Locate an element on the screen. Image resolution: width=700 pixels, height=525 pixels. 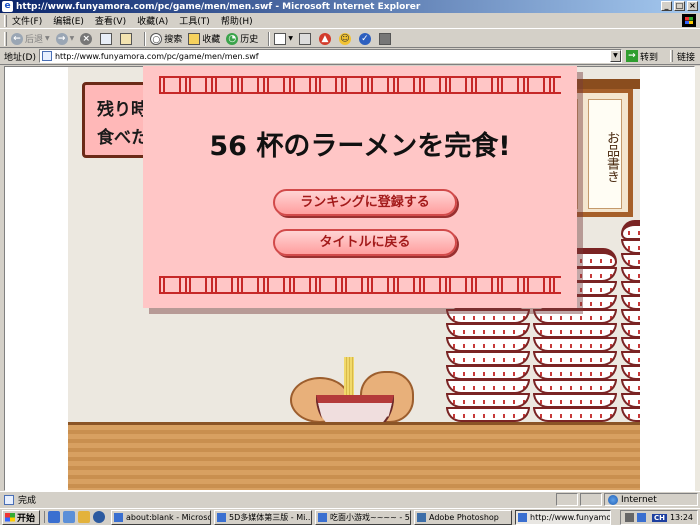
mail-icon is located at coordinates (280, 38).